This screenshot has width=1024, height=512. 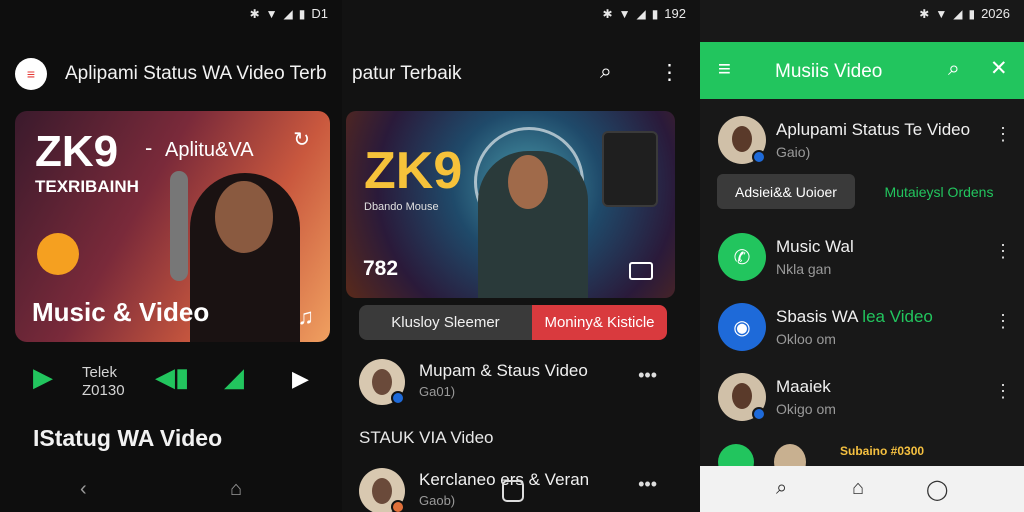 I want to click on speaker-image, so click(x=630, y=169).